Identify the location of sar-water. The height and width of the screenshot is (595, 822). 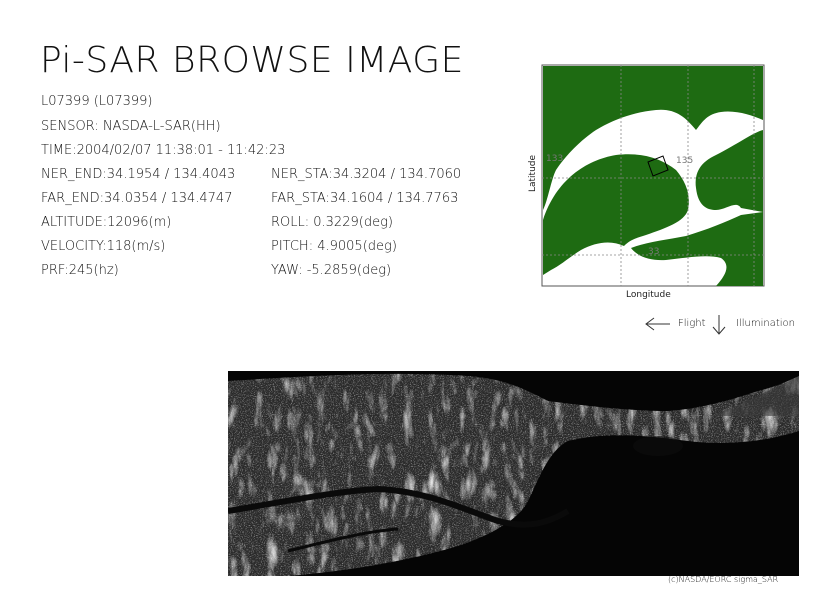
(658, 446).